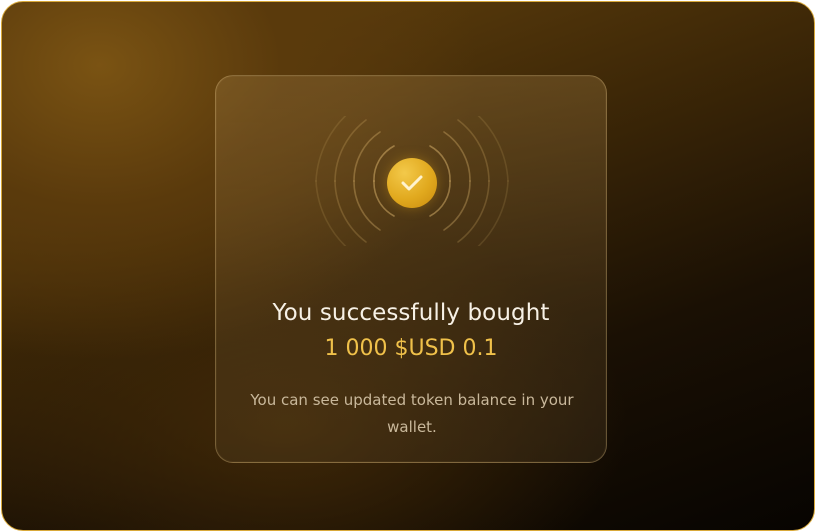  Describe the element at coordinates (411, 313) in the screenshot. I see `dialog-title: You successfully bought` at that location.